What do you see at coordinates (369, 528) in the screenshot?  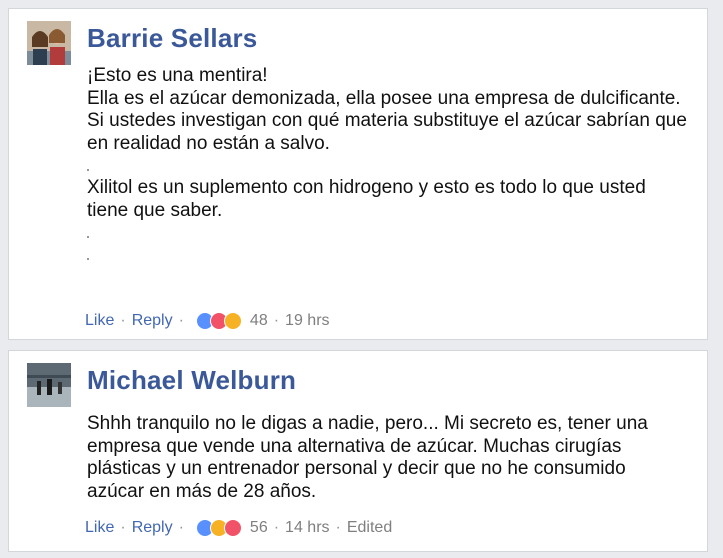 I see `edited-label: Edited` at bounding box center [369, 528].